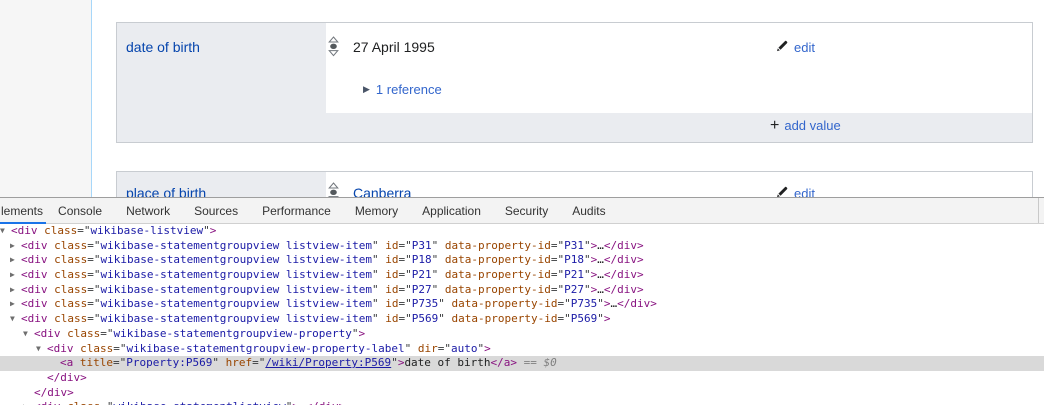  What do you see at coordinates (382, 191) in the screenshot?
I see `statement-value-link: Canberra` at bounding box center [382, 191].